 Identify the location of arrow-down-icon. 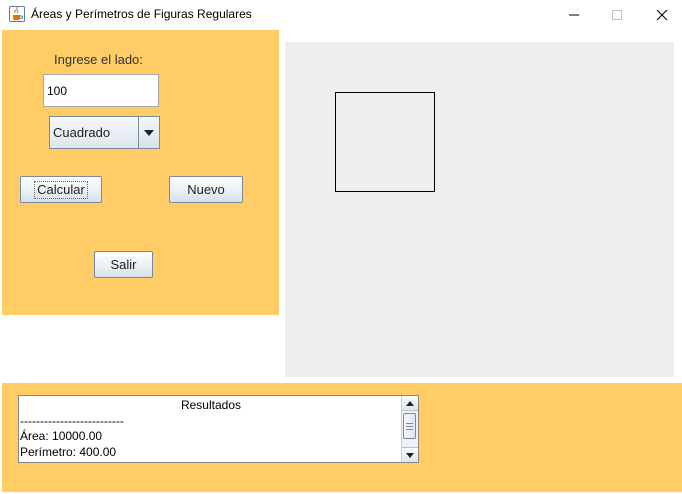
(410, 455).